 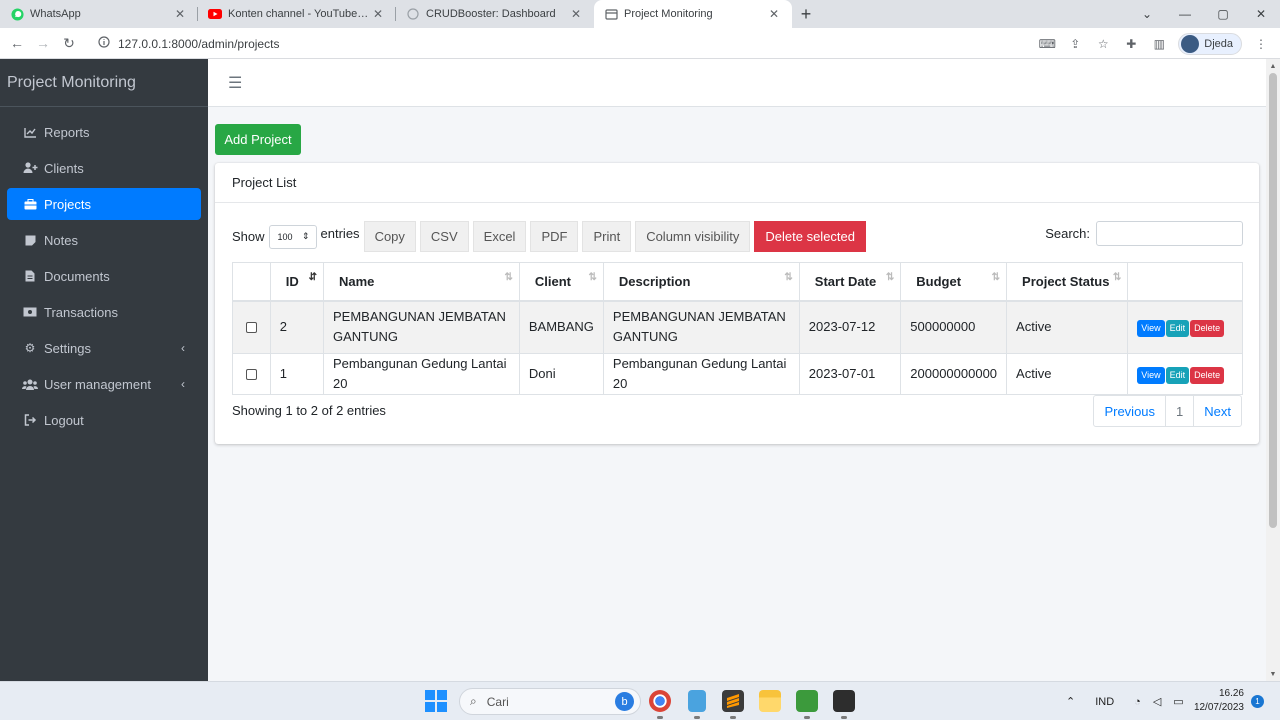 What do you see at coordinates (258, 139) in the screenshot?
I see `add-project-button: Add Project` at bounding box center [258, 139].